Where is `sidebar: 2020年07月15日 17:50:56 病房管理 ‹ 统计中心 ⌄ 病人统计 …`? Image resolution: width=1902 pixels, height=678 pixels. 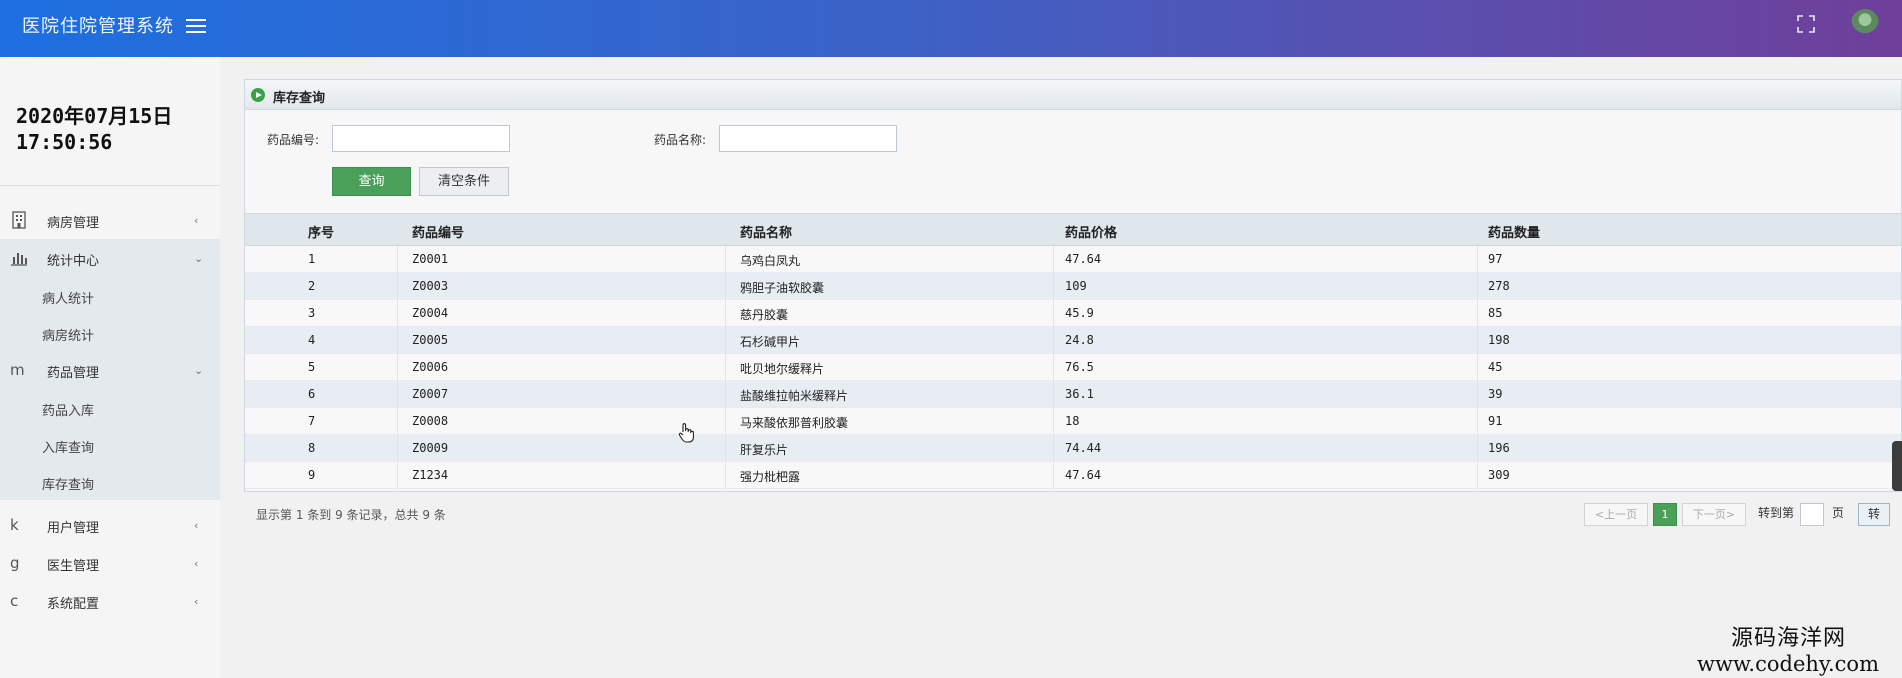 sidebar: 2020年07月15日 17:50:56 病房管理 ‹ 统计中心 ⌄ 病人统计 … is located at coordinates (110, 367).